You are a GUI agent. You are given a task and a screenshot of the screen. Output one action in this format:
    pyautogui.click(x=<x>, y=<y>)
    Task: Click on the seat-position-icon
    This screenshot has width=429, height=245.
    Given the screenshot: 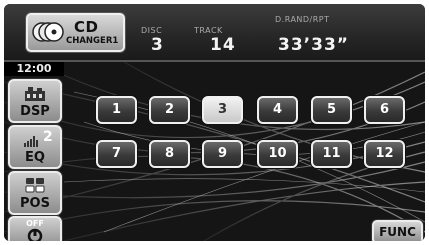 What is the action you would take?
    pyautogui.click(x=35, y=185)
    